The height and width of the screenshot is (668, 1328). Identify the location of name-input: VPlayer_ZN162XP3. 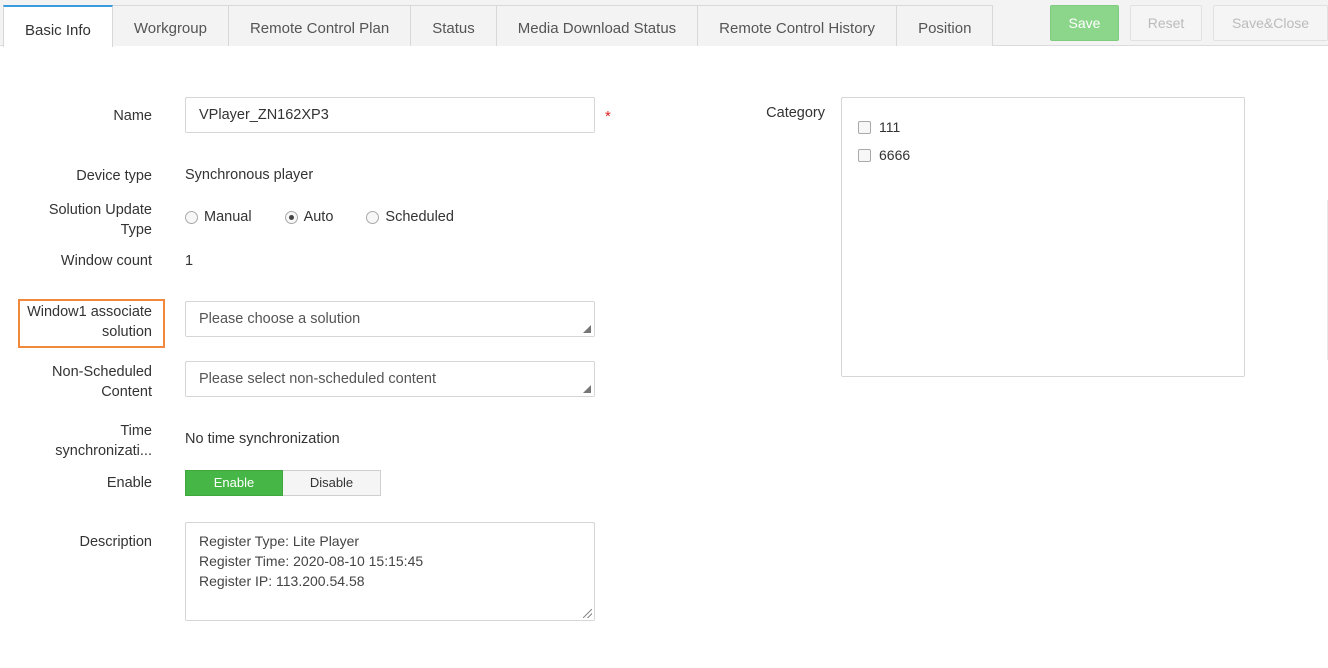
(390, 115).